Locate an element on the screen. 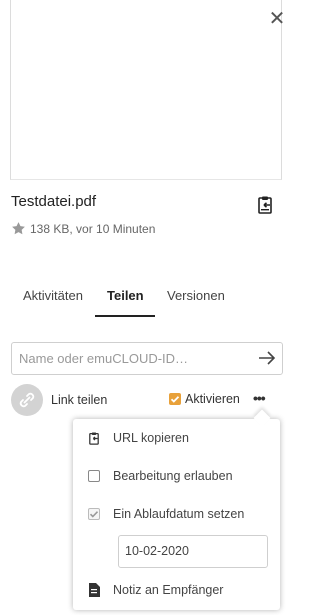 This screenshot has width=320, height=615. more-dots-icon: ••• is located at coordinates (259, 398).